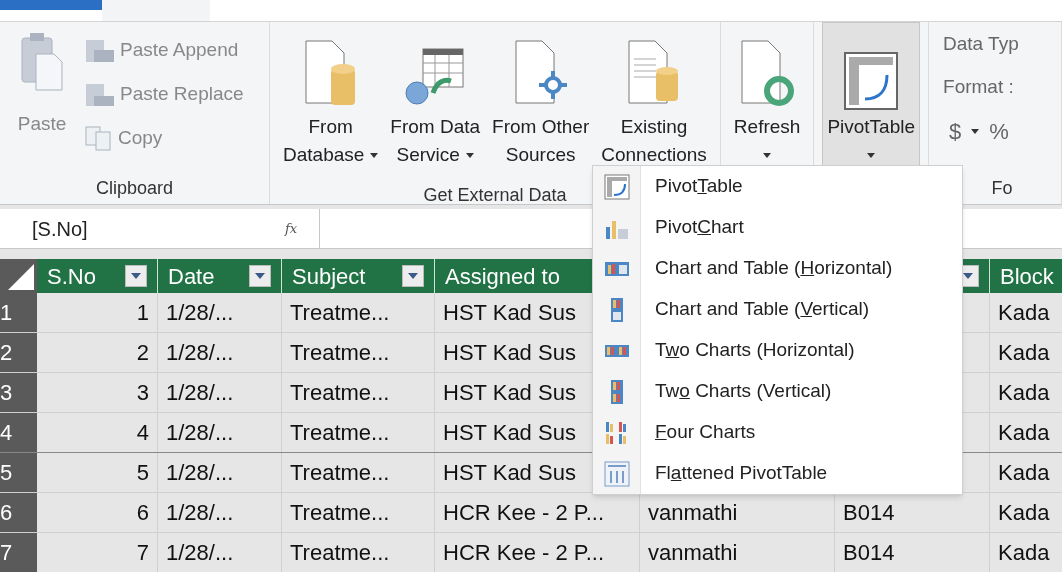 This screenshot has width=1062, height=572. What do you see at coordinates (329, 276) in the screenshot?
I see `column-title: Subject` at bounding box center [329, 276].